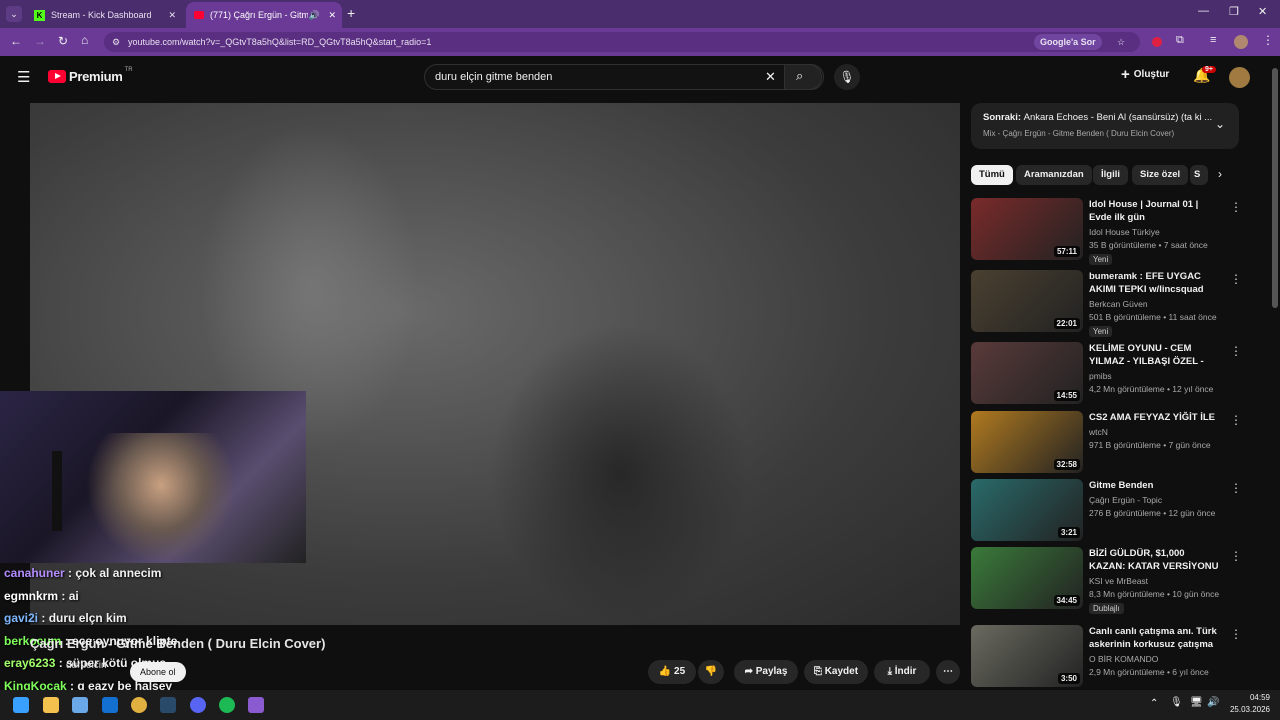 This screenshot has width=1280, height=720. What do you see at coordinates (118, 573) in the screenshot?
I see `chat-text: çok al annecim` at bounding box center [118, 573].